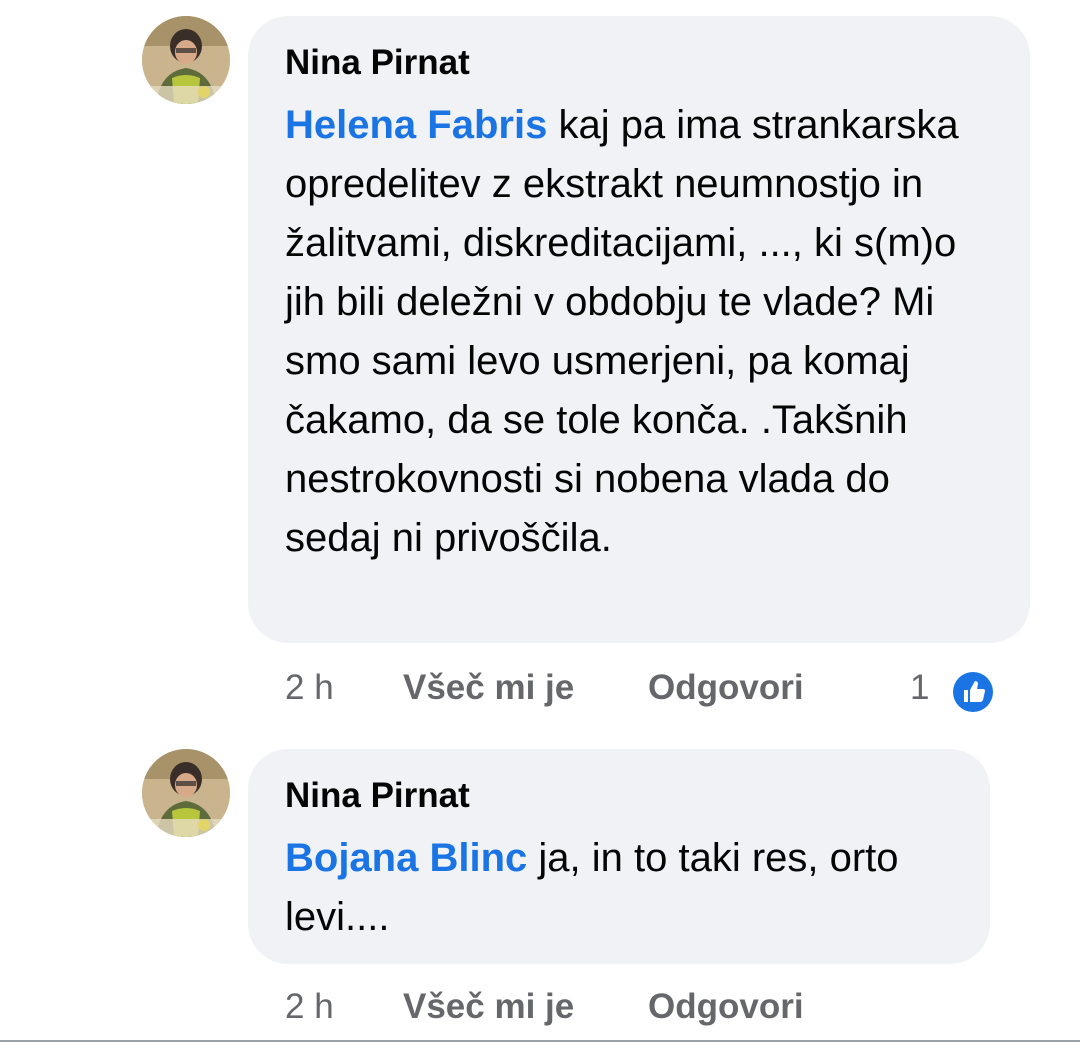 This screenshot has width=1080, height=1052. Describe the element at coordinates (406, 858) in the screenshot. I see `mention-link: Bojana Blinc` at that location.